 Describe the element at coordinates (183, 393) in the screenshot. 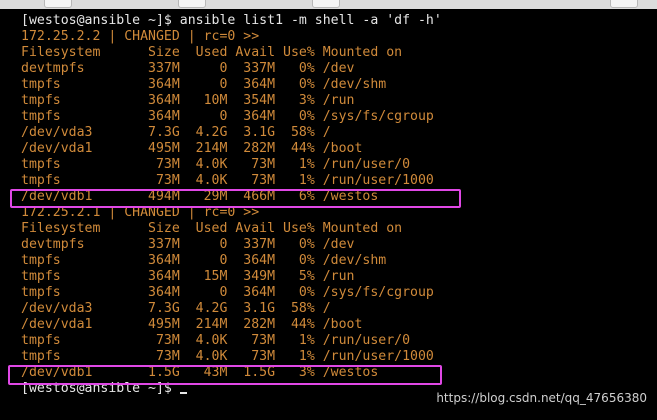

I see `text-cursor` at that location.